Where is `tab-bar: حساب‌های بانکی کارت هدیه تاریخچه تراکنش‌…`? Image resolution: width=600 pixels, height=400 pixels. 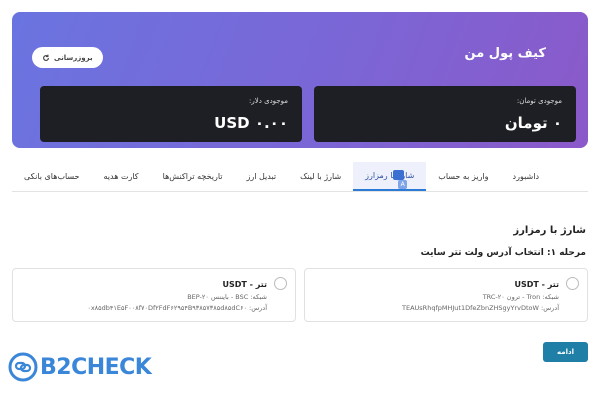
tab-bar: حساب‌های بانکی کارت هدیه تاریخچه تراکنش‌… is located at coordinates (300, 177).